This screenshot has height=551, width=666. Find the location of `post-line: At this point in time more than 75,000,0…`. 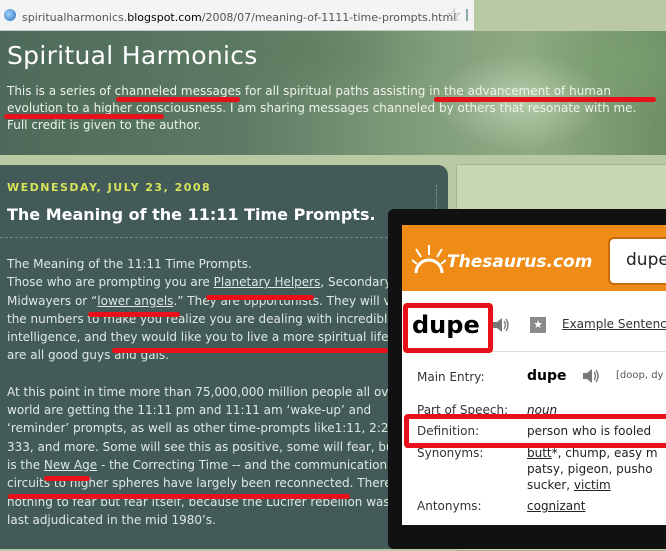

post-line: At this point in time more than 75,000,0… is located at coordinates (201, 391).